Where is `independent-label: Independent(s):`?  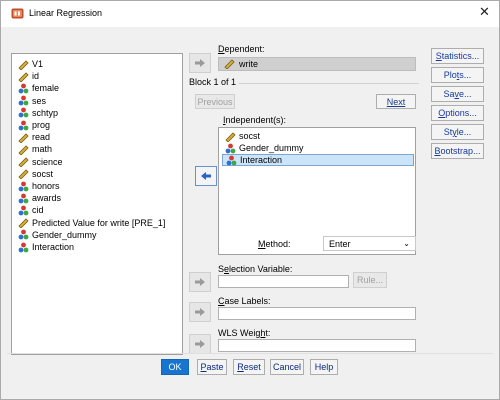 independent-label: Independent(s): is located at coordinates (255, 120).